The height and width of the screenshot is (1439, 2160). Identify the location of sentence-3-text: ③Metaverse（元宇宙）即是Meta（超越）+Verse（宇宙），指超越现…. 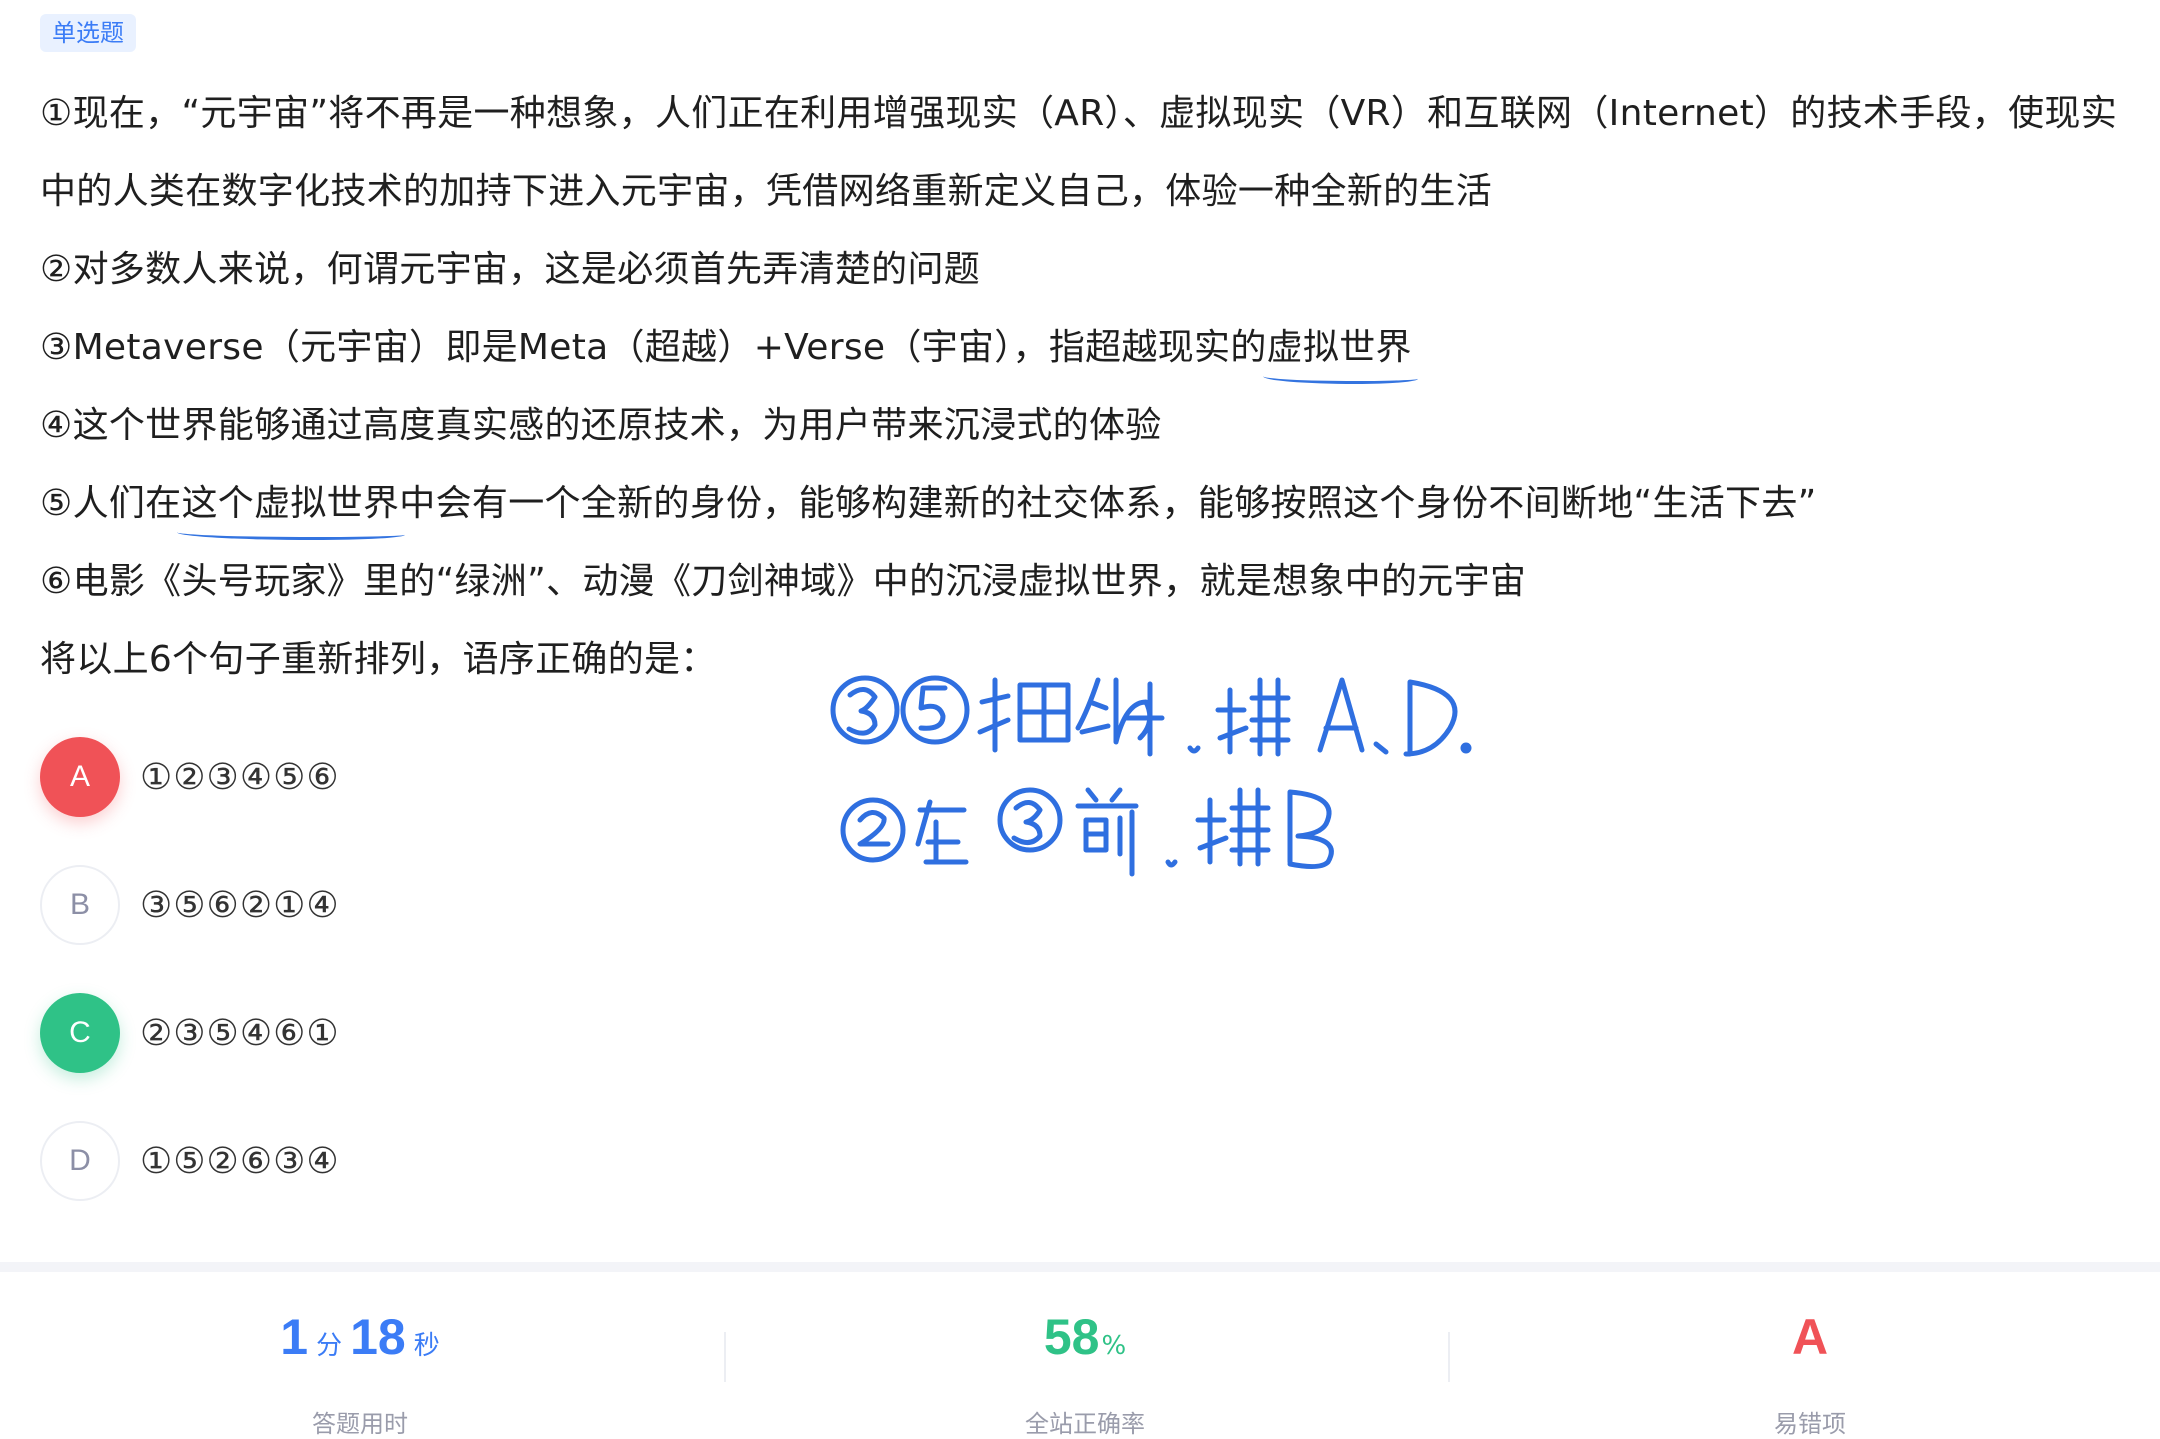
(653, 347).